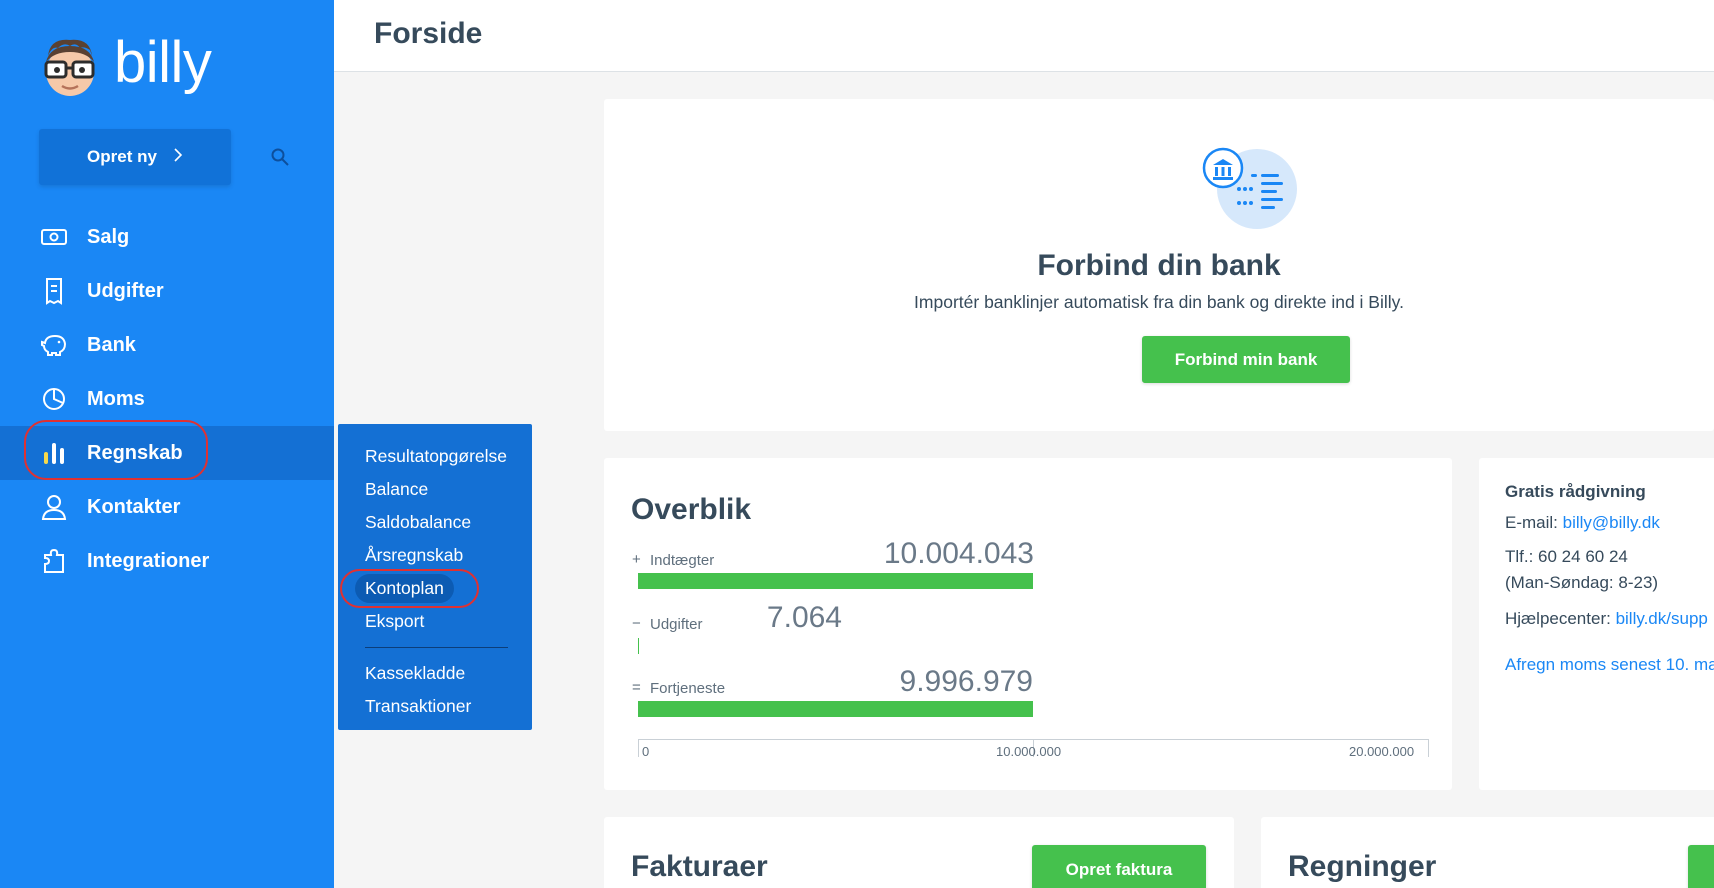  Describe the element at coordinates (646, 751) in the screenshot. I see `axis-tick-label: 0` at that location.